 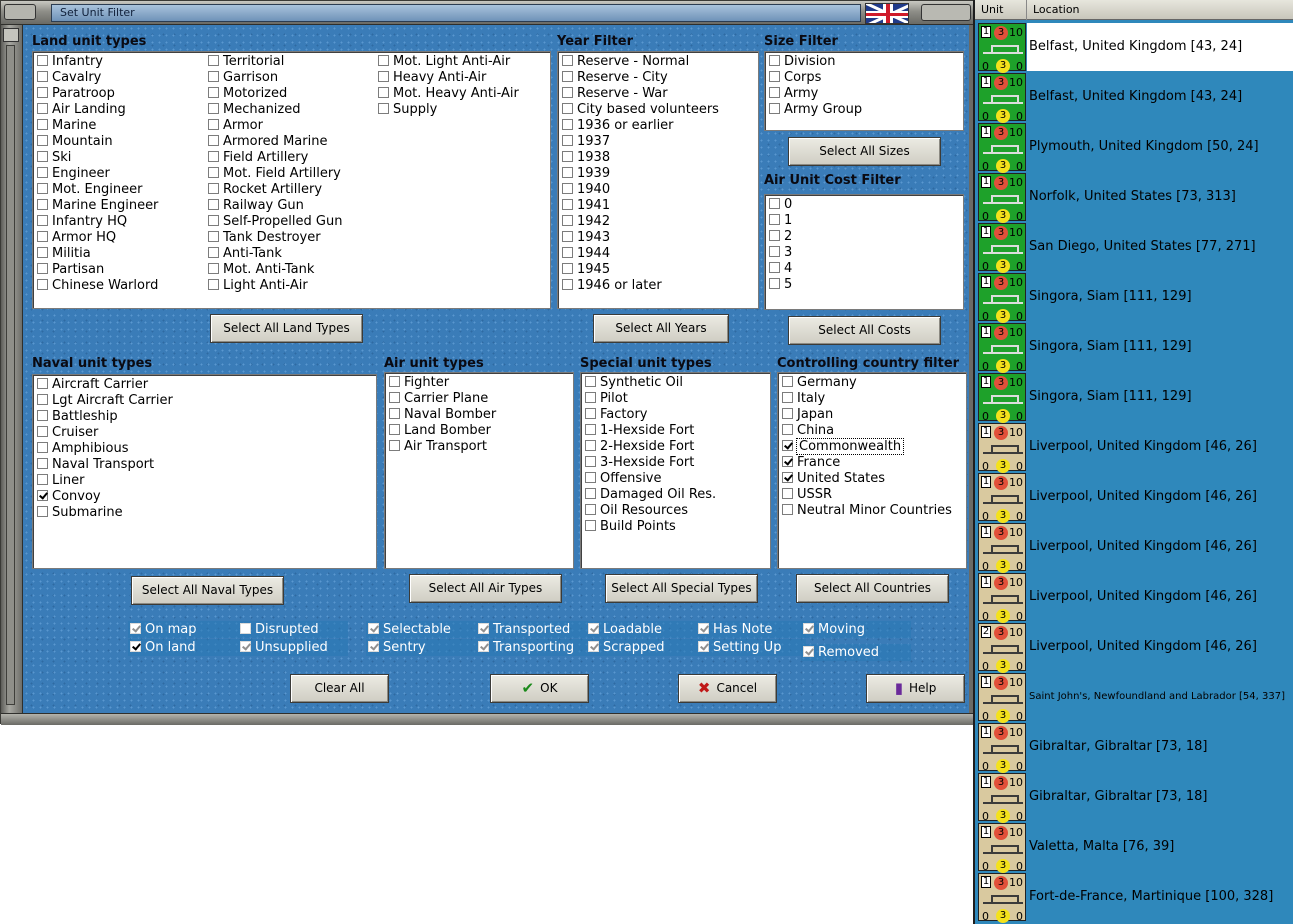 What do you see at coordinates (641, 629) in the screenshot?
I see `flag-option: Loadable` at bounding box center [641, 629].